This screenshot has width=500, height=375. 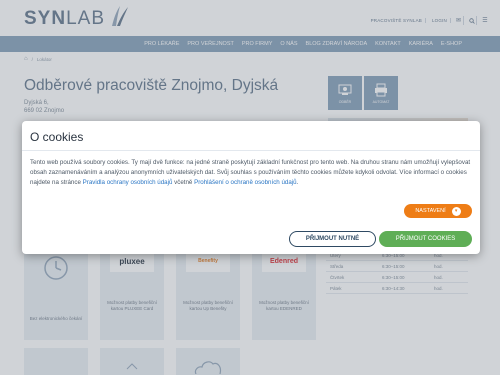 What do you see at coordinates (332, 239) in the screenshot?
I see `accept-necessary-button: PŘIJMOUT NUTNÉ` at bounding box center [332, 239].